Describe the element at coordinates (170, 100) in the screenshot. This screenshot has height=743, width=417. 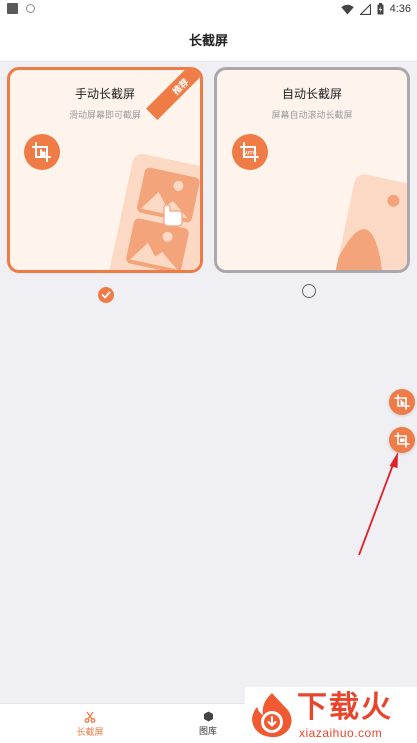
I see `recommend-ribbon: 推荐` at that location.